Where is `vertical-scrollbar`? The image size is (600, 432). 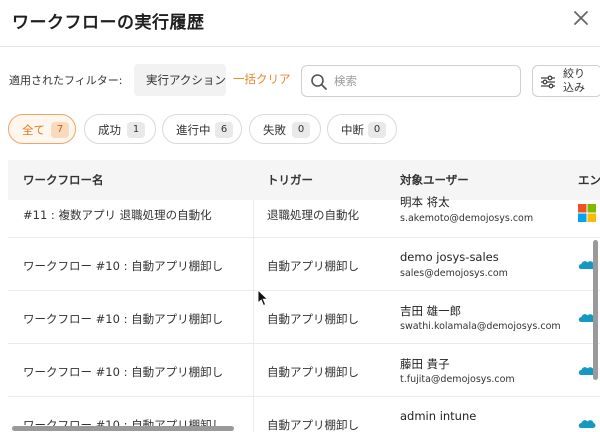 vertical-scrollbar is located at coordinates (595, 310).